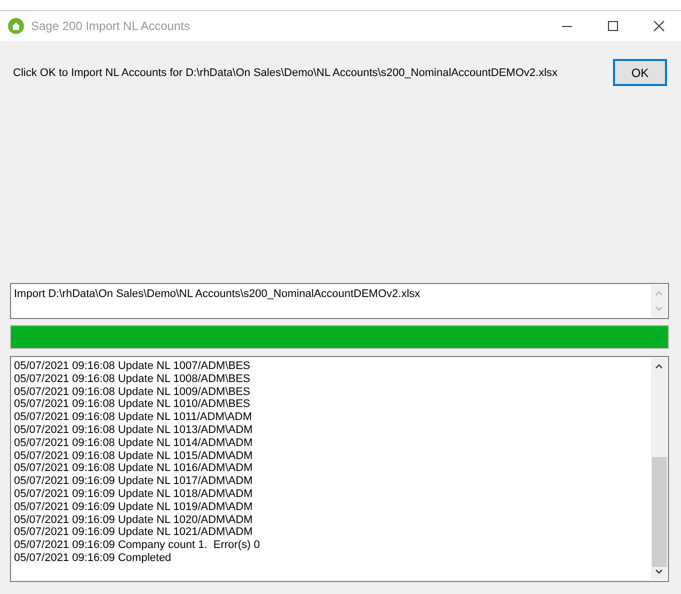 The image size is (681, 594). I want to click on log-line: 05/07/2021 09:16:08 Update NL 1010/ADM\BES, so click(133, 405).